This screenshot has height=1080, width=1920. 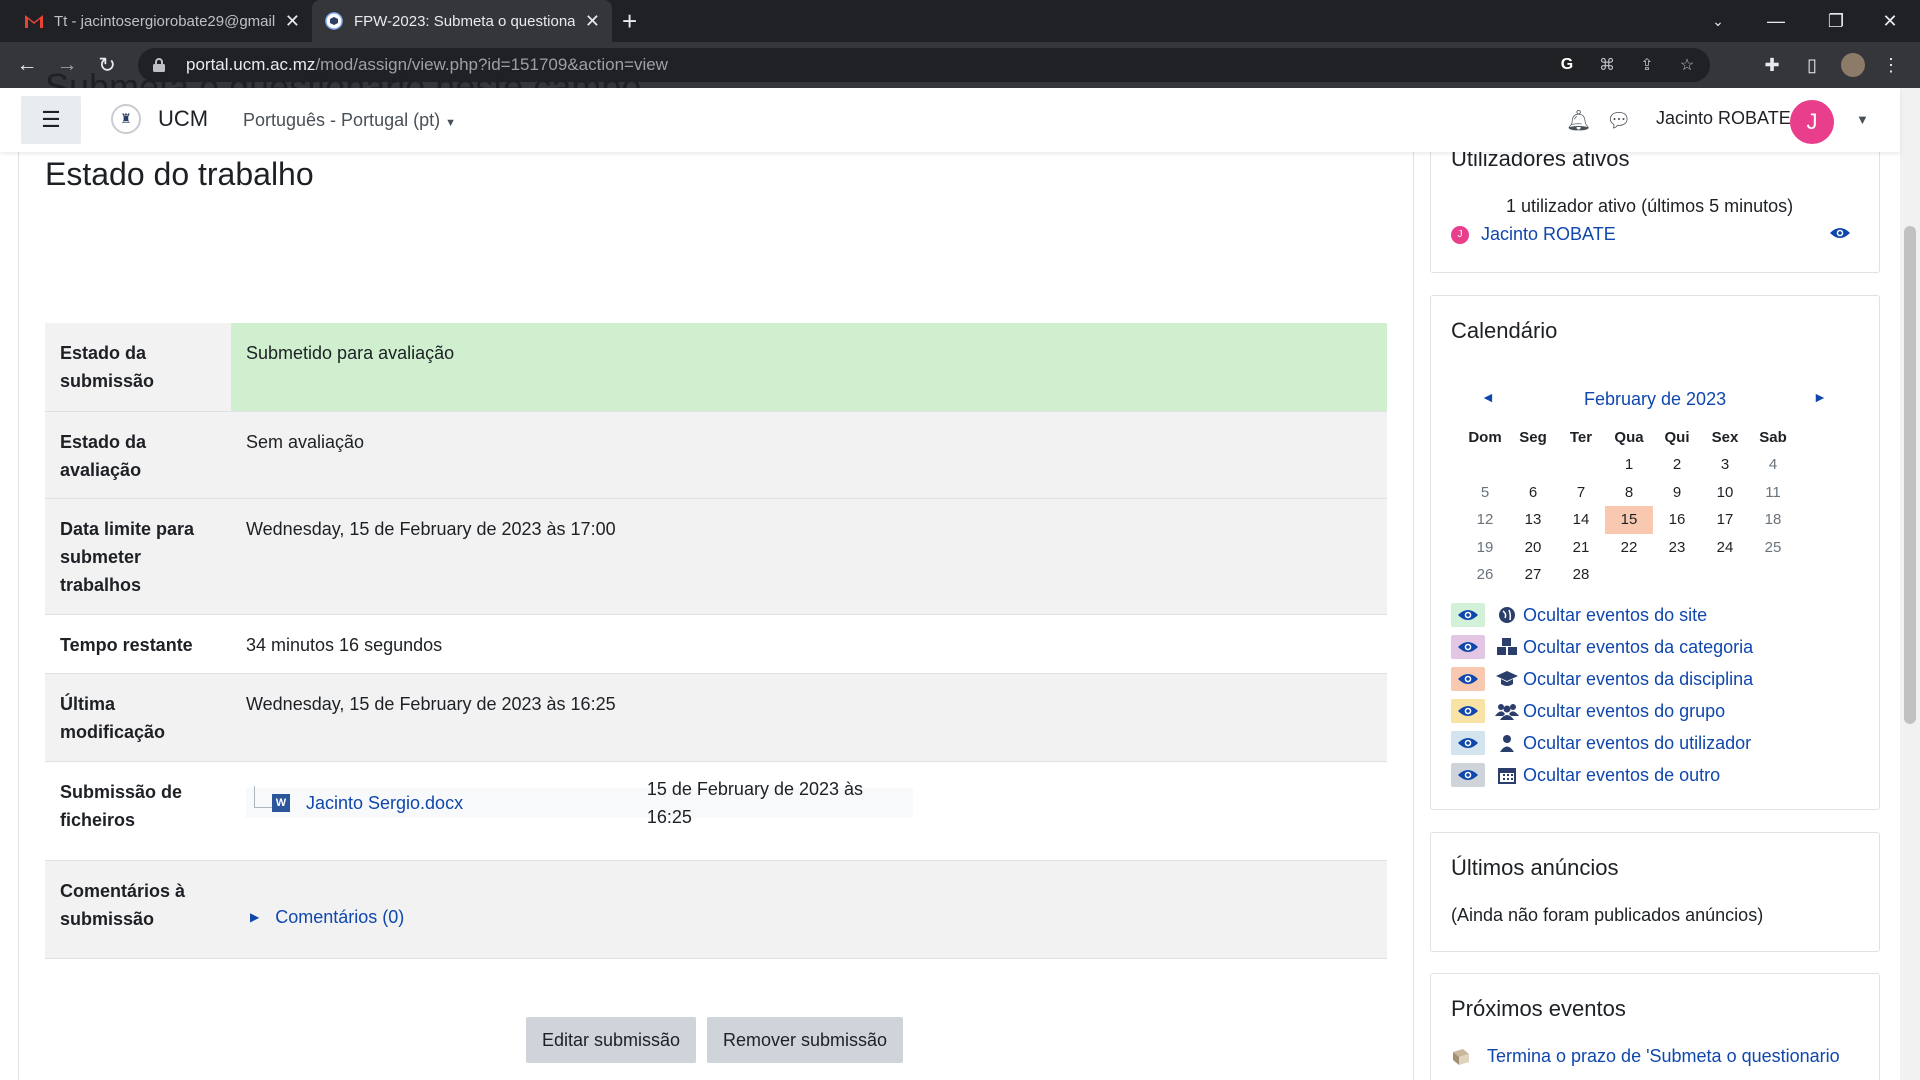 What do you see at coordinates (1862, 119) in the screenshot?
I see `user-menu-caret-icon: ▼` at bounding box center [1862, 119].